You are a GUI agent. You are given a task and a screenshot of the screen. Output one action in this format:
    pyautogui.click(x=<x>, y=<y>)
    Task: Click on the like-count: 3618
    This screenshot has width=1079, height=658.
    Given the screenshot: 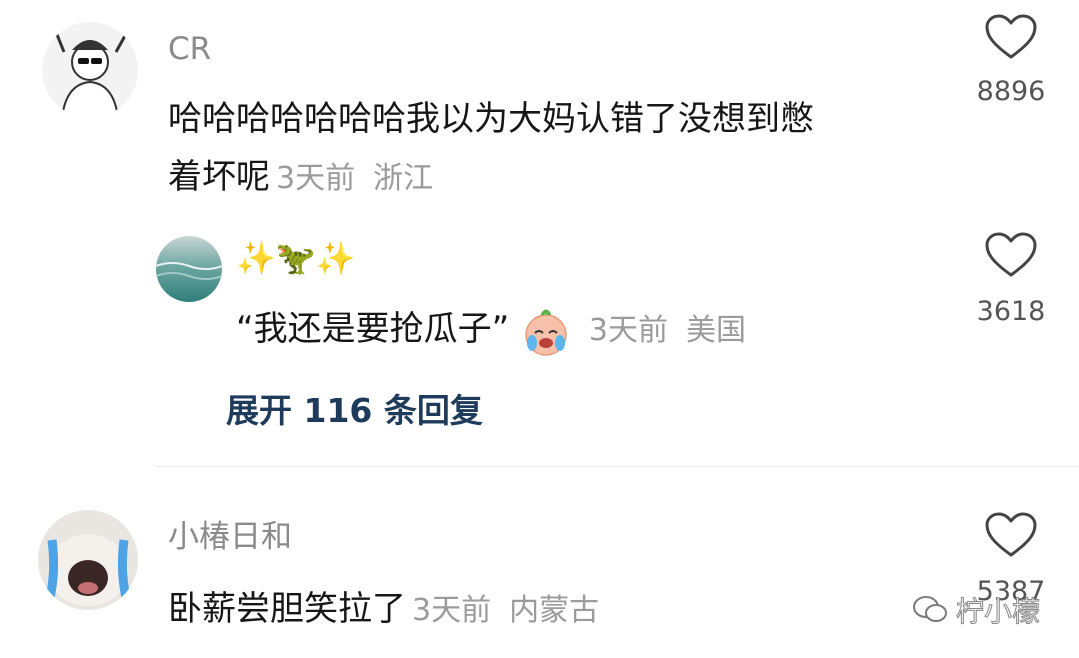 What is the action you would take?
    pyautogui.click(x=1011, y=311)
    